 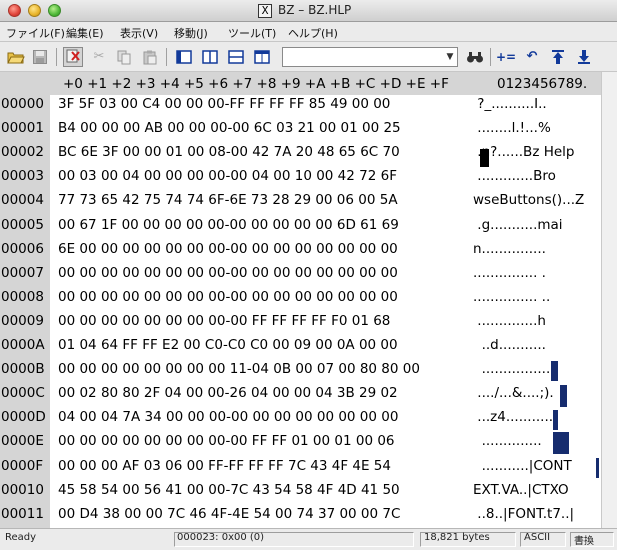 I want to click on row-address: 00007, so click(x=22, y=272).